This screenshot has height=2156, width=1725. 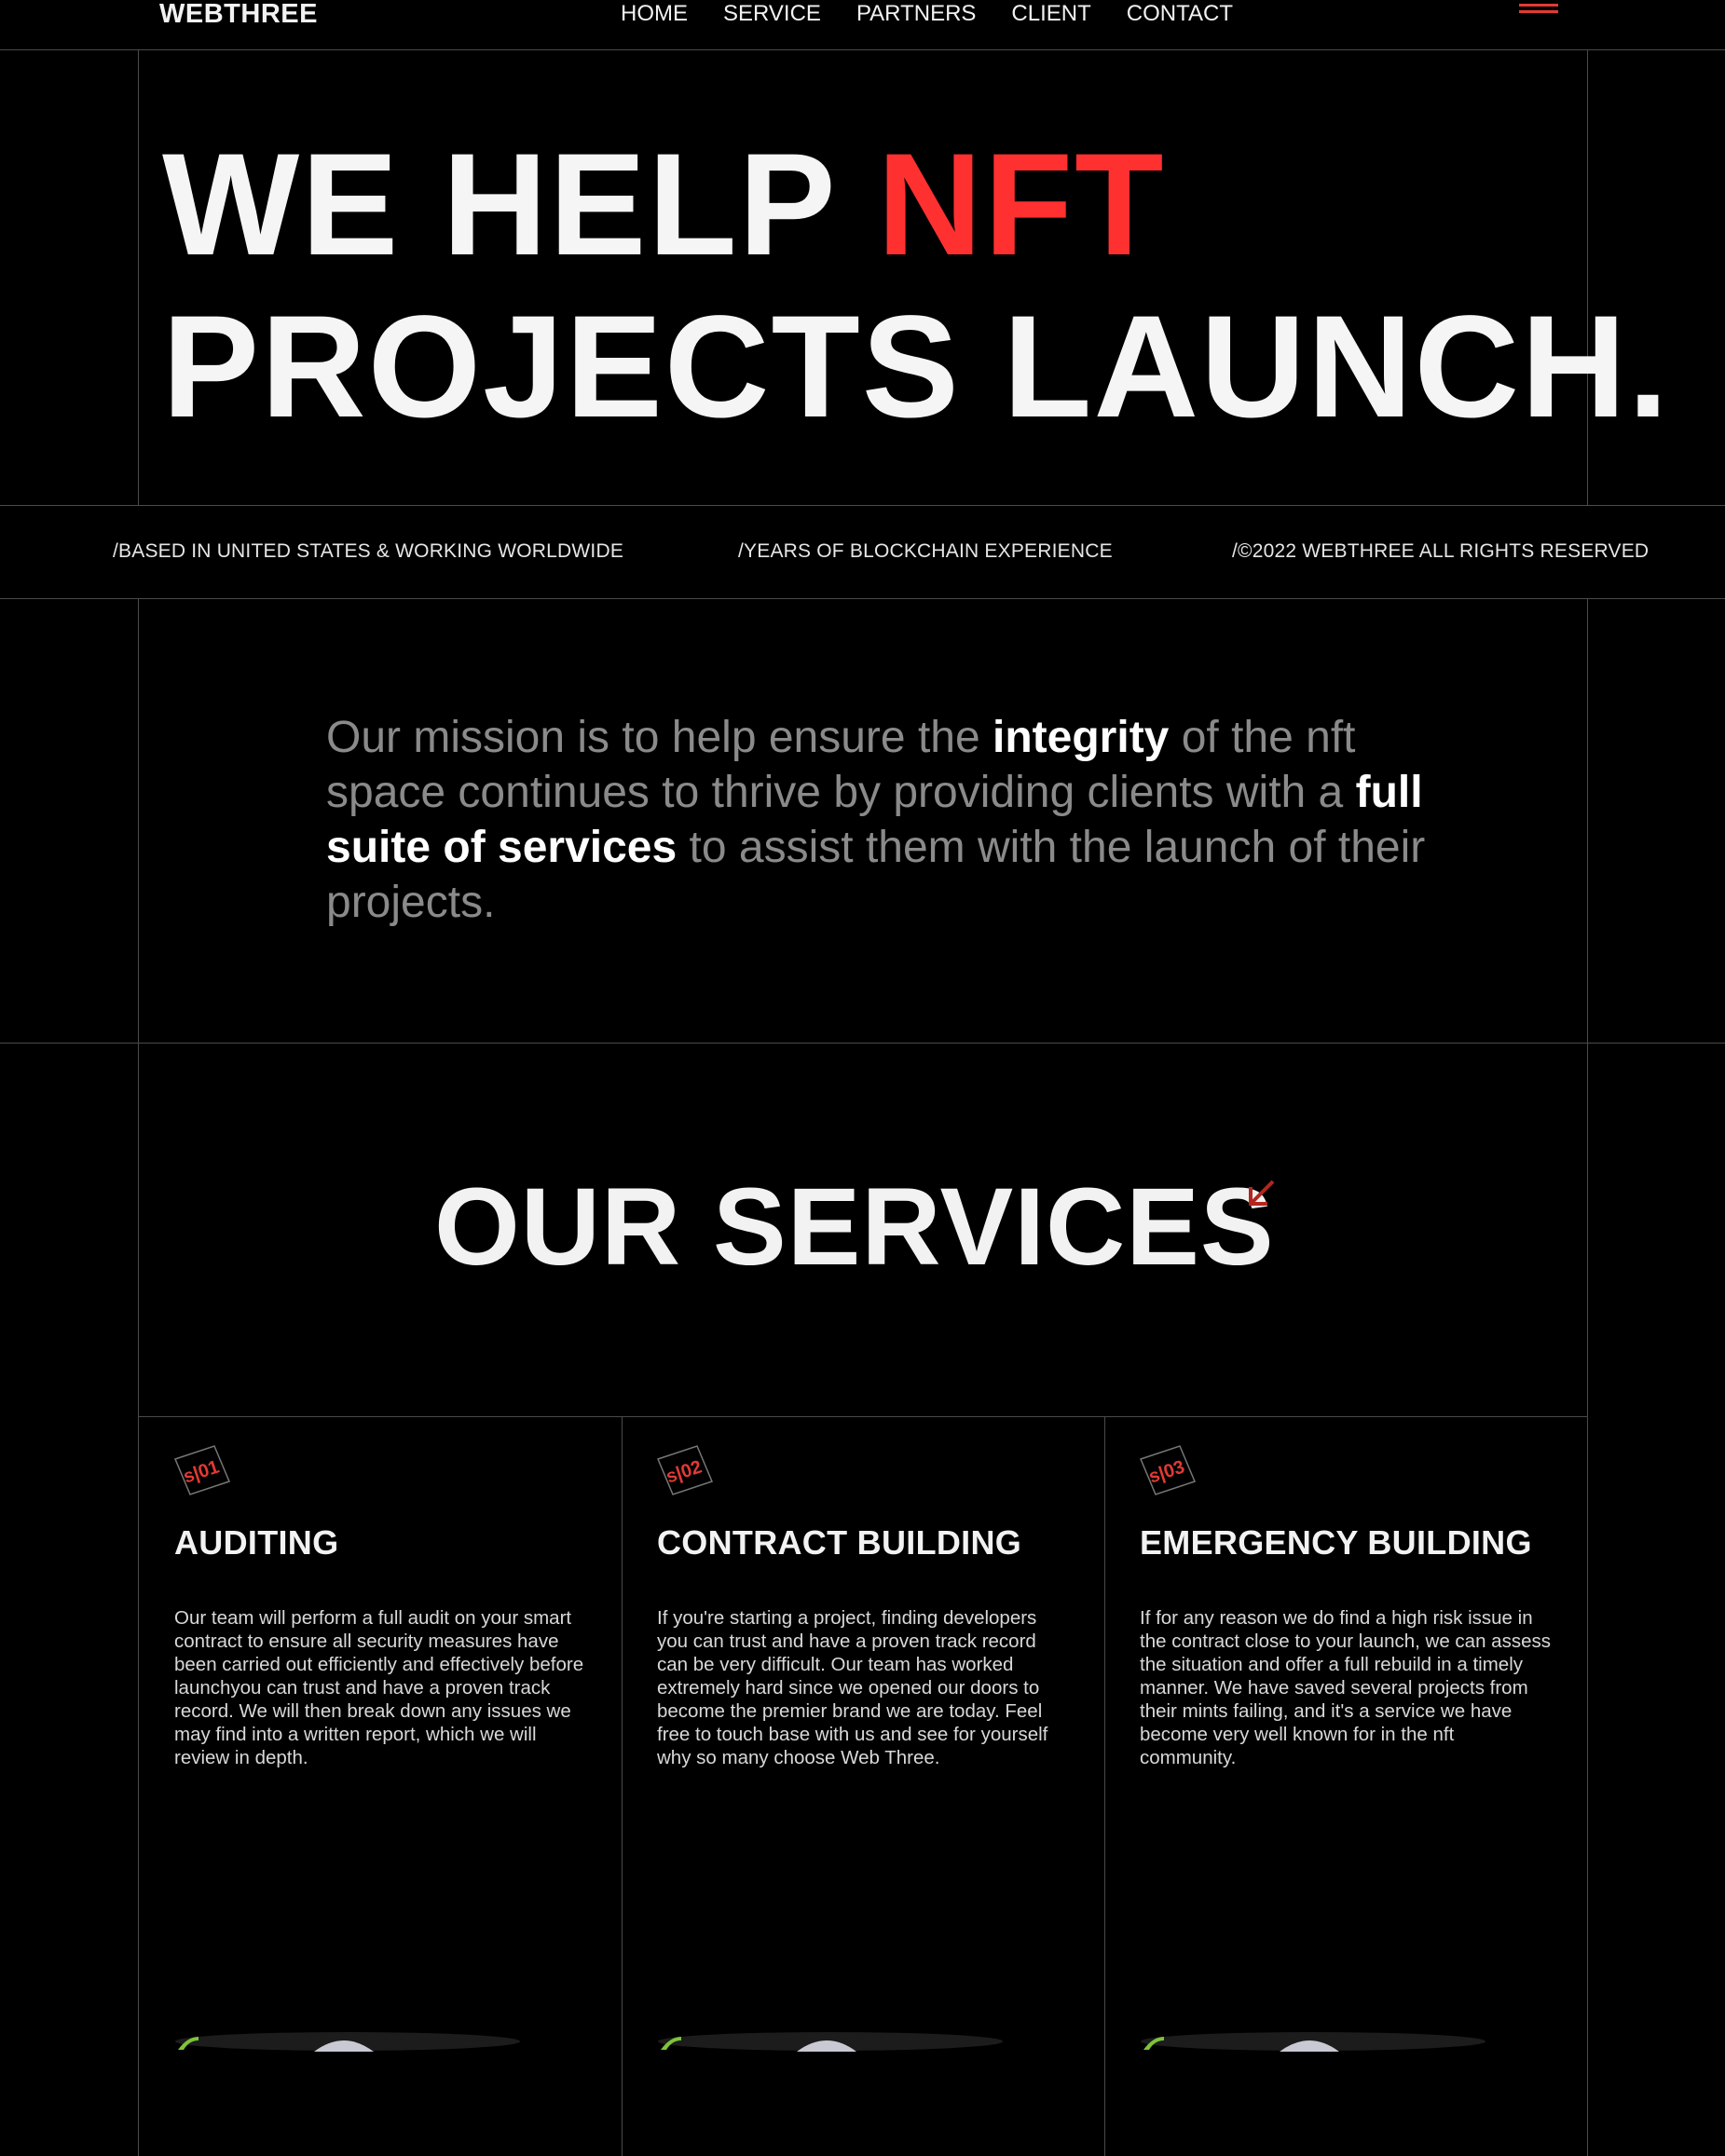 I want to click on logo: WEBTHREE, so click(x=238, y=14).